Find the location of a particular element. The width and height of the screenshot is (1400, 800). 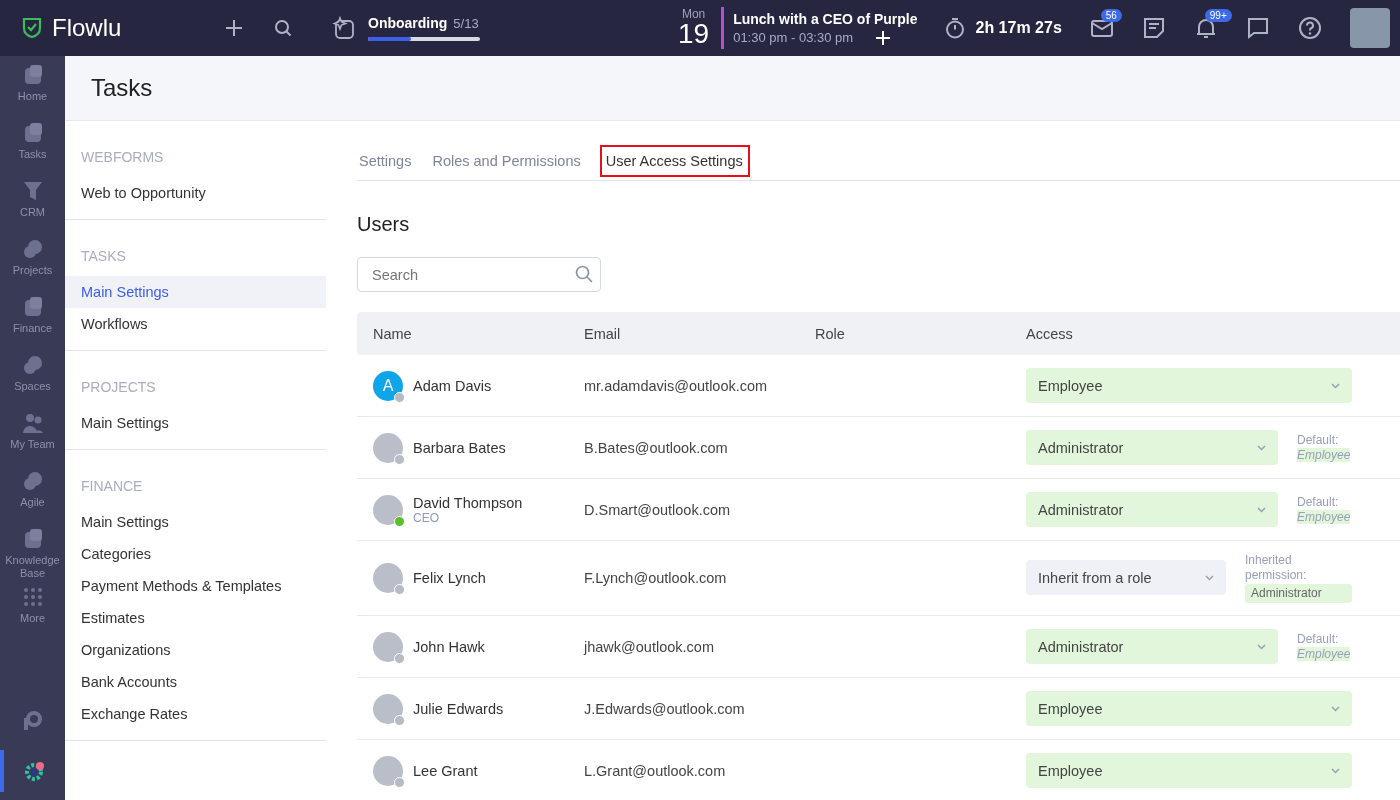

section-heading: FINANCE is located at coordinates (112, 486).